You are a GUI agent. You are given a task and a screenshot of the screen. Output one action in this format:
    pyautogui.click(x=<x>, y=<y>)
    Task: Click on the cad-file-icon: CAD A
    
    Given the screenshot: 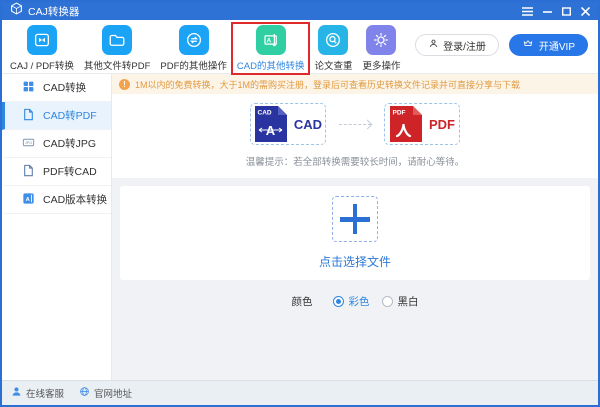 What is the action you would take?
    pyautogui.click(x=270, y=124)
    